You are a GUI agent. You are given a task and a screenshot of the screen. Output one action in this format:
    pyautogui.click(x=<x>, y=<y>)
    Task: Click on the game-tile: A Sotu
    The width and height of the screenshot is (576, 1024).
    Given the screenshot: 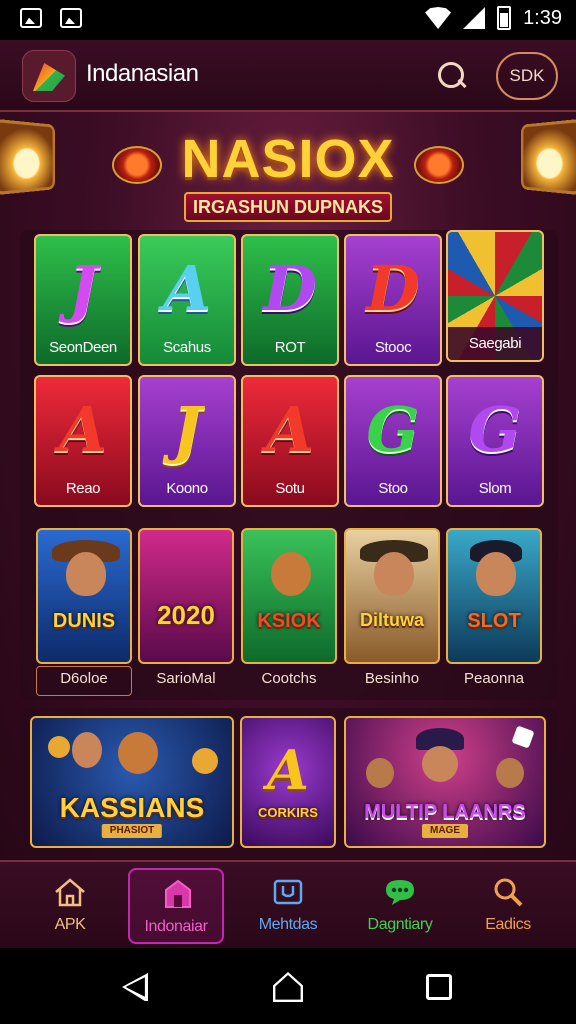 What is the action you would take?
    pyautogui.click(x=290, y=441)
    